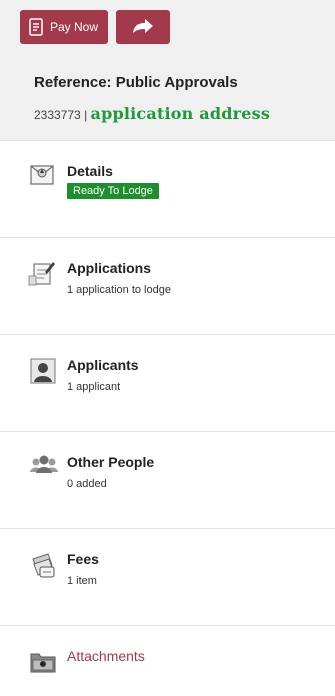  I want to click on document-pen-icon, so click(43, 273).